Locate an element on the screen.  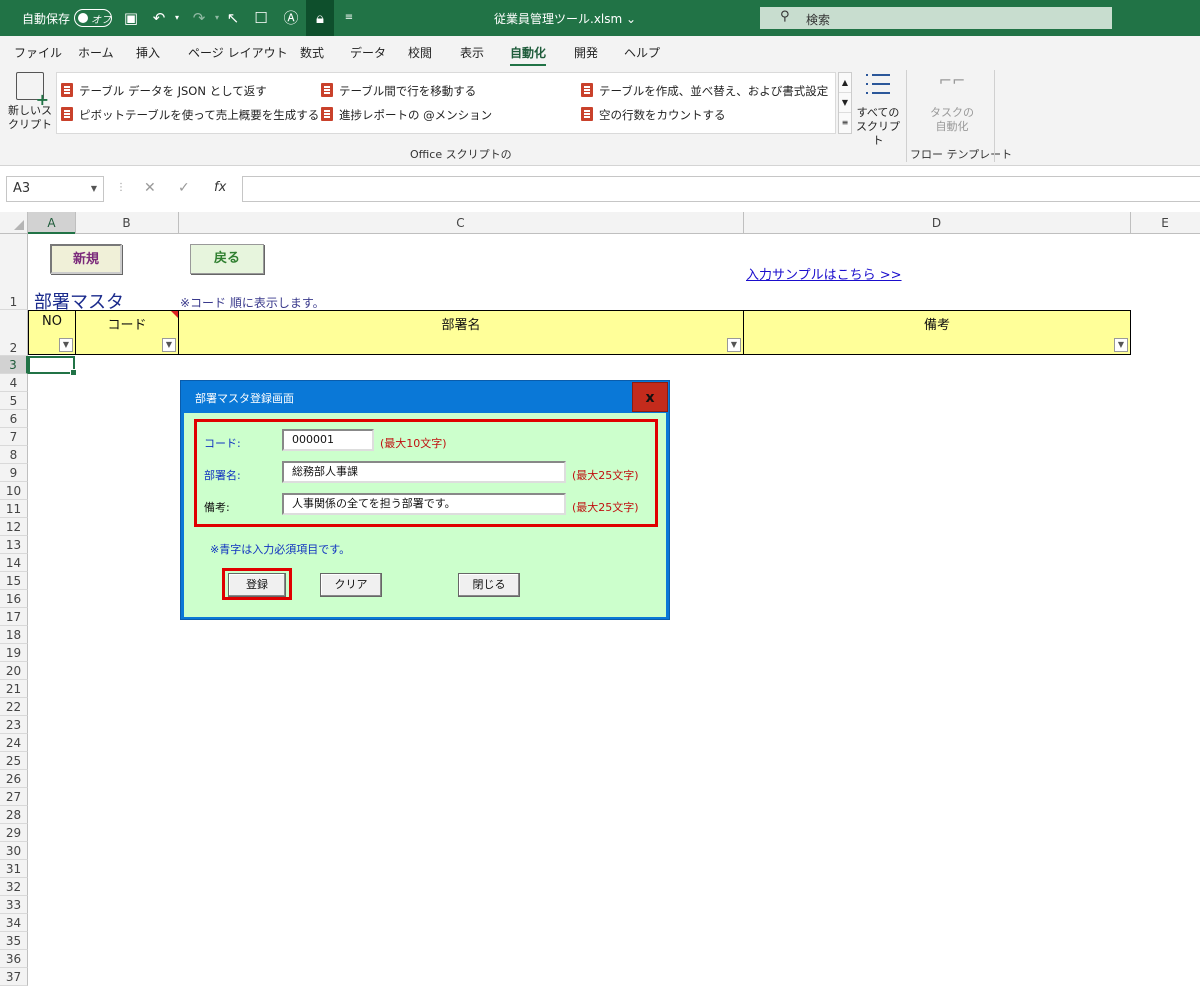
task-automation-button: ⌐⌐ タスクの 自動化 is located at coordinates (952, 103).